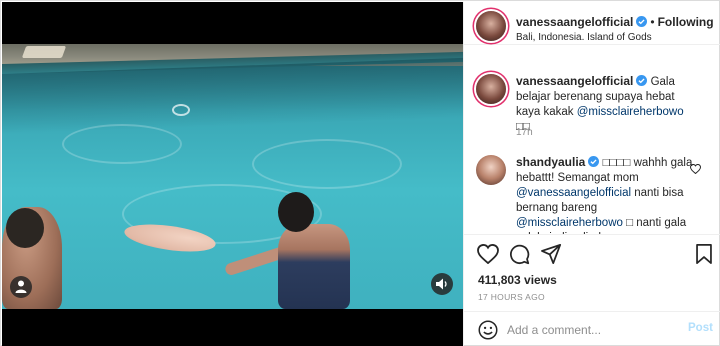 This screenshot has height=346, width=720. Describe the element at coordinates (488, 254) in the screenshot. I see `heart-icon` at that location.